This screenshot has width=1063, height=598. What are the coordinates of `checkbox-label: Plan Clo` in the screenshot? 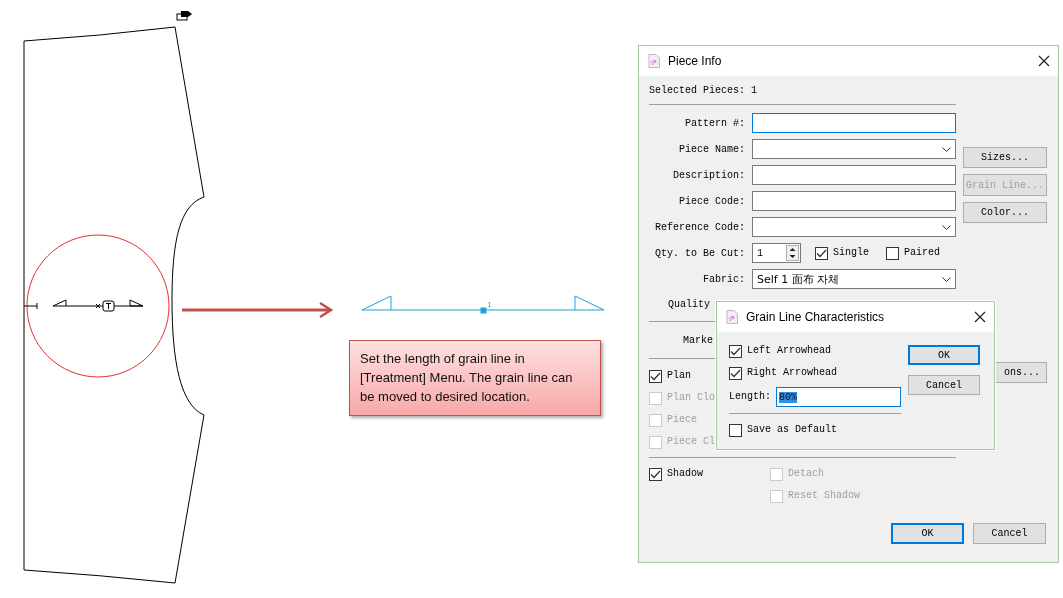 It's located at (691, 398).